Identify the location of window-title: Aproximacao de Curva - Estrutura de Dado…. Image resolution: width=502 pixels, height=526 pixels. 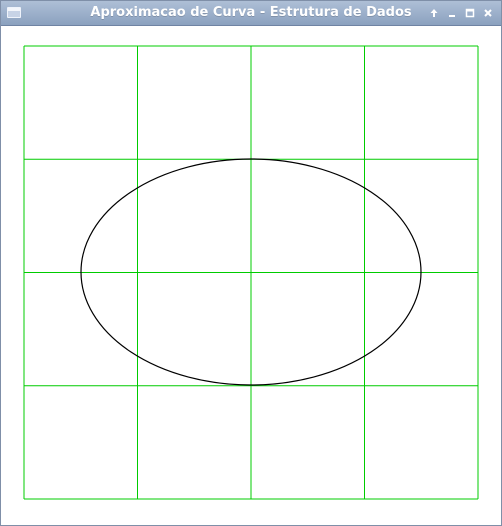
(251, 12).